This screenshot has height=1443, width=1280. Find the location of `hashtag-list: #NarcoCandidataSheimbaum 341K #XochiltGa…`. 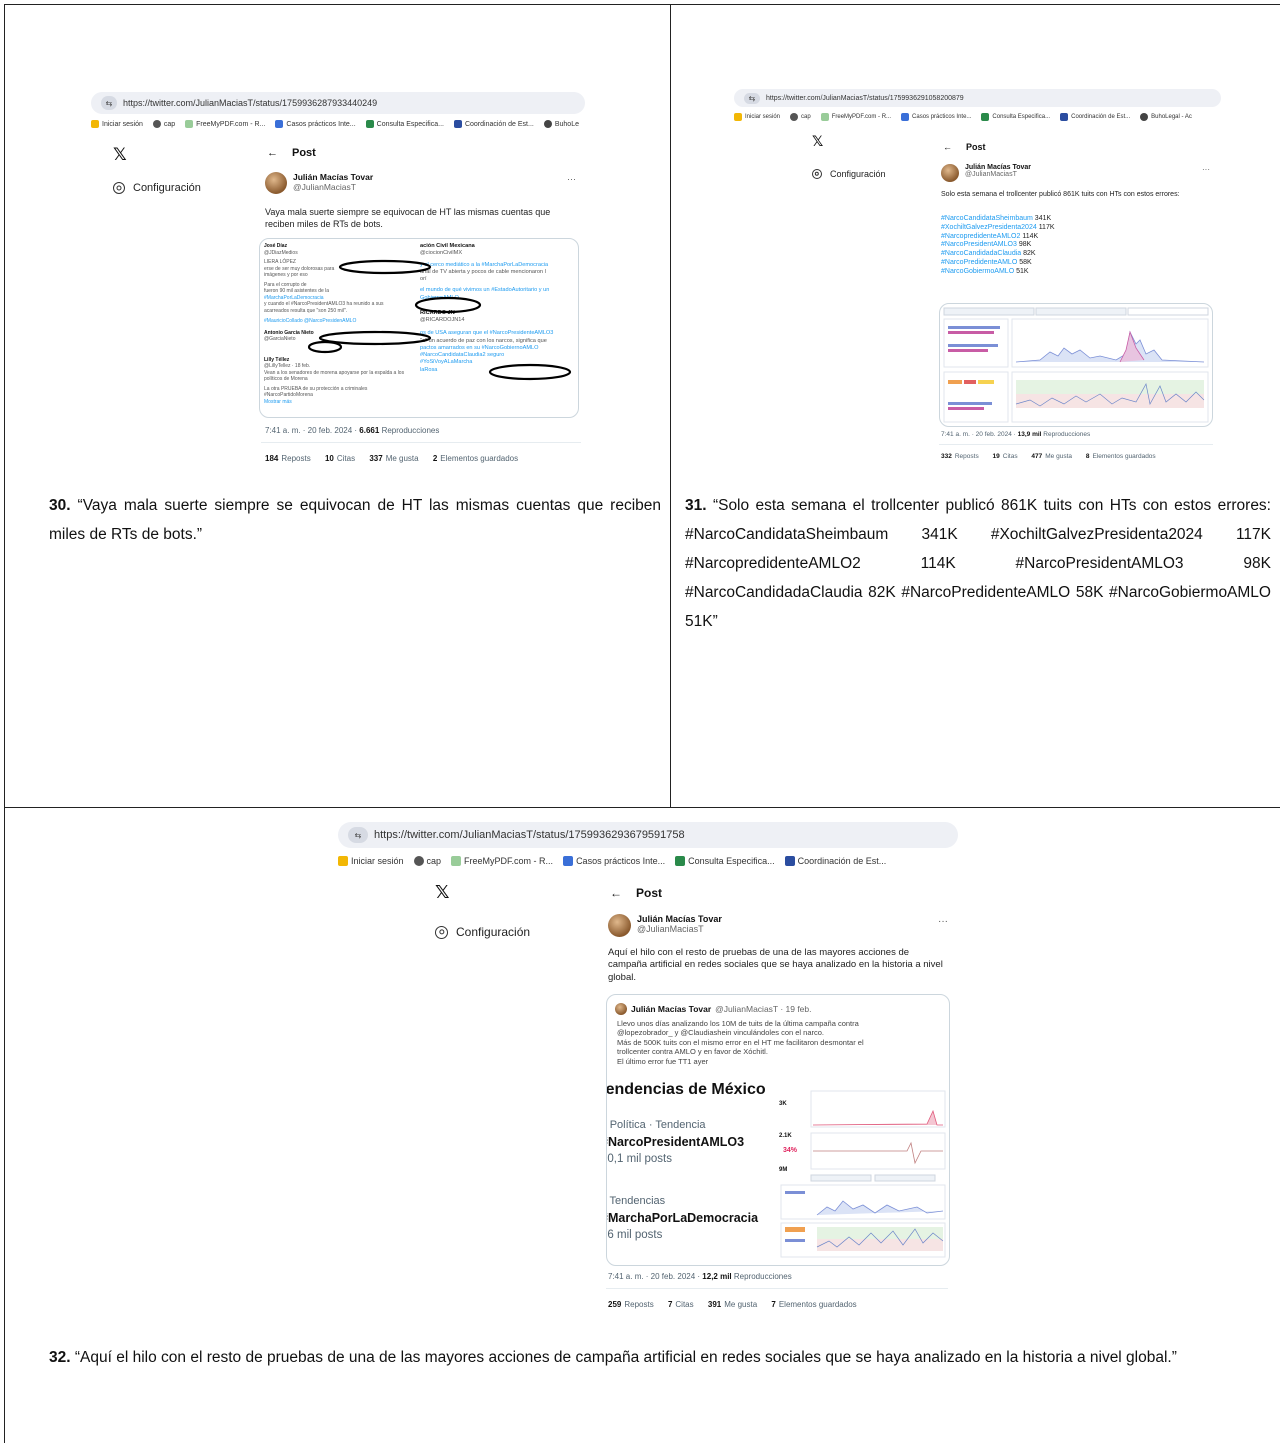

hashtag-list: #NarcoCandidataSheimbaum 341K #XochiltGa… is located at coordinates (998, 245).